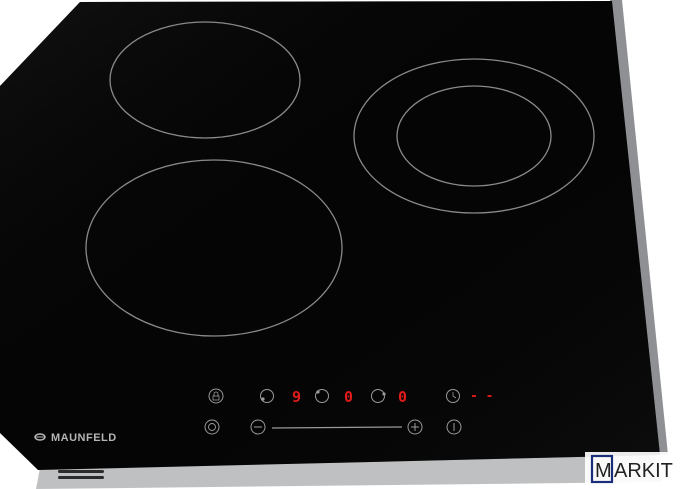  Describe the element at coordinates (348, 397) in the screenshot. I see `zone-center-display: 0` at that location.